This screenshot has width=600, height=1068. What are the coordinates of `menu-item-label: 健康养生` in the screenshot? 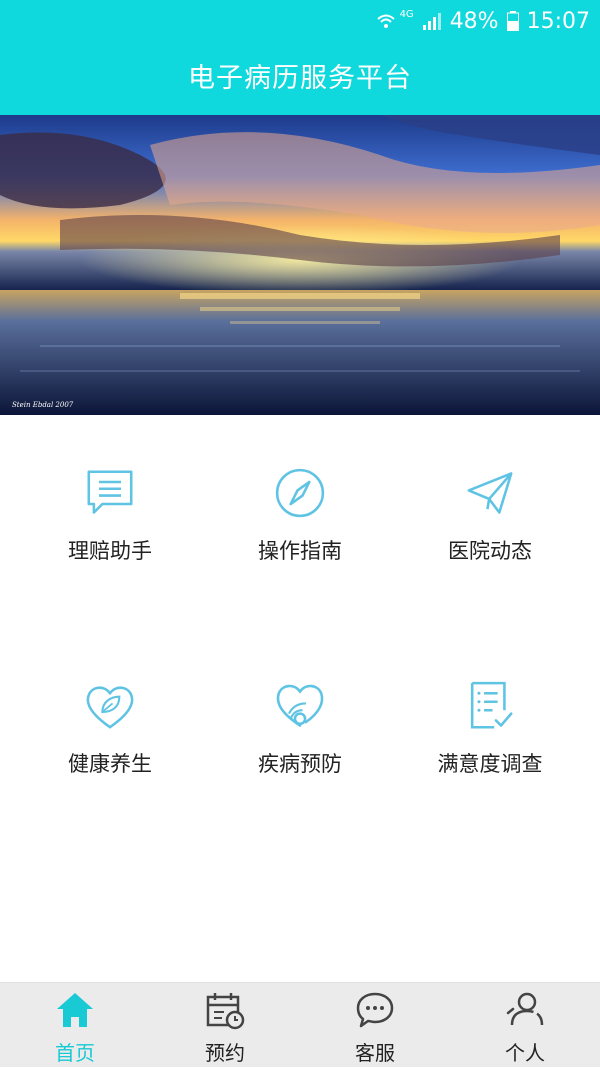 It's located at (110, 764).